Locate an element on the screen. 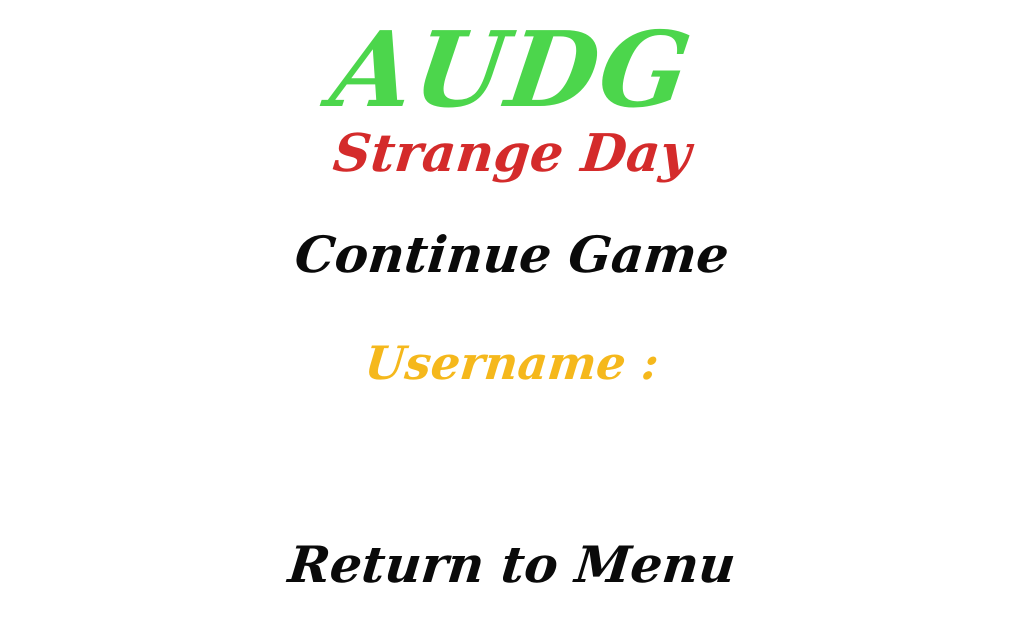  username-input is located at coordinates (514, 447).